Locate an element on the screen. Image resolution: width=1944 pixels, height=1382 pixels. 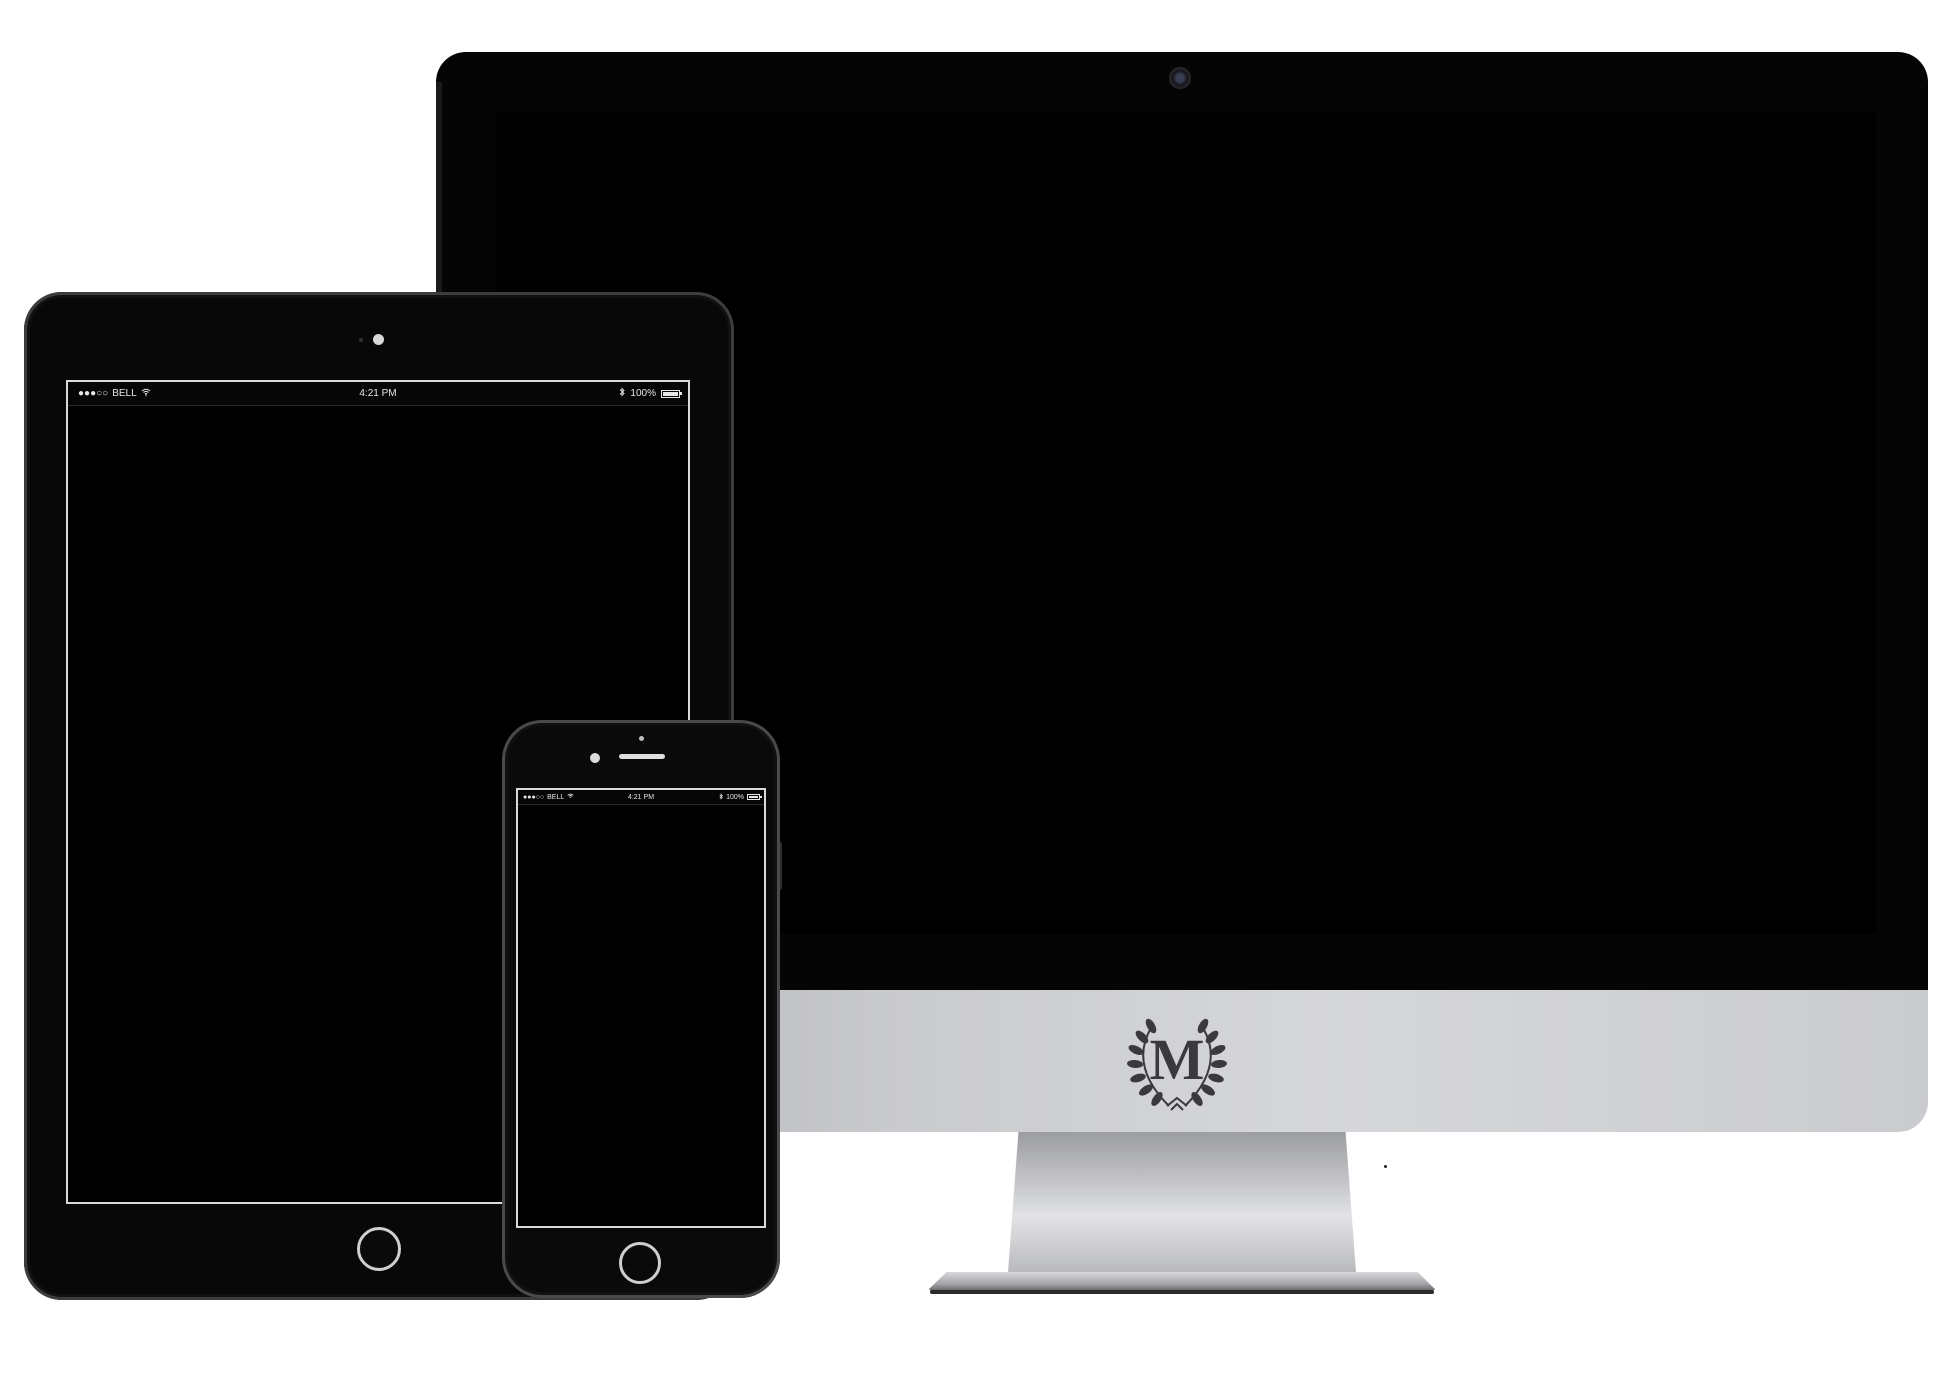
imac-stand-neck is located at coordinates (1182, 1202).